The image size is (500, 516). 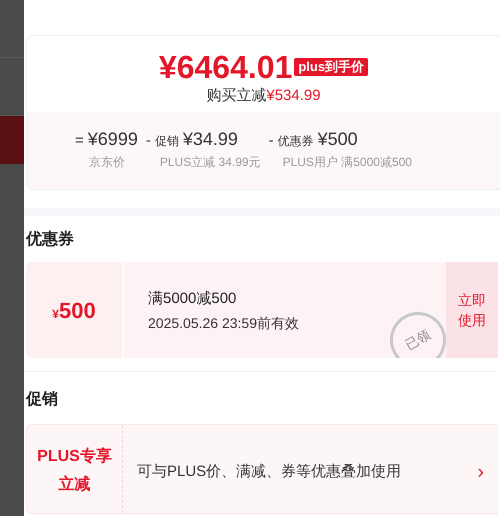 What do you see at coordinates (210, 139) in the screenshot?
I see `breakdown-amount: ¥34.99` at bounding box center [210, 139].